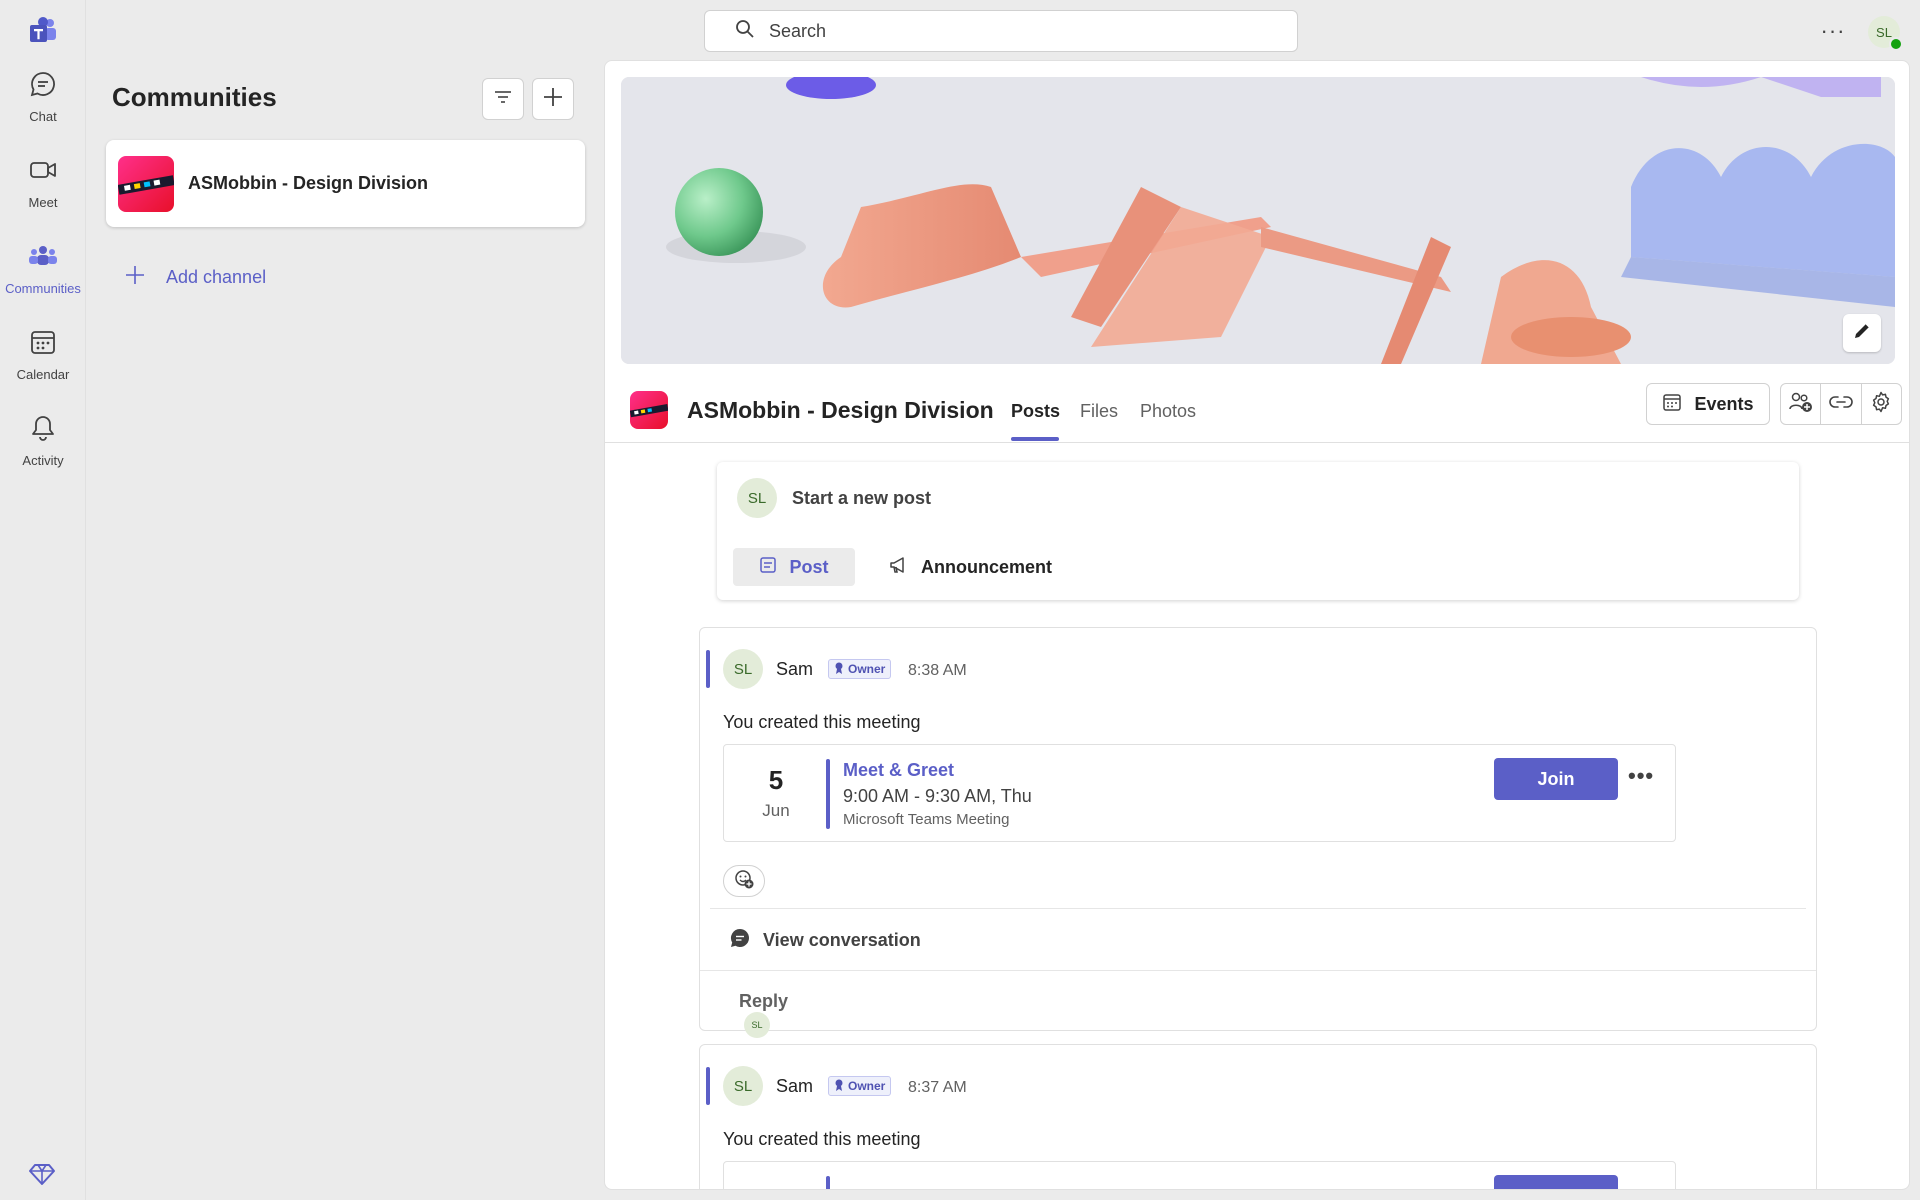 The width and height of the screenshot is (1920, 1200). I want to click on conversation-icon, so click(740, 940).